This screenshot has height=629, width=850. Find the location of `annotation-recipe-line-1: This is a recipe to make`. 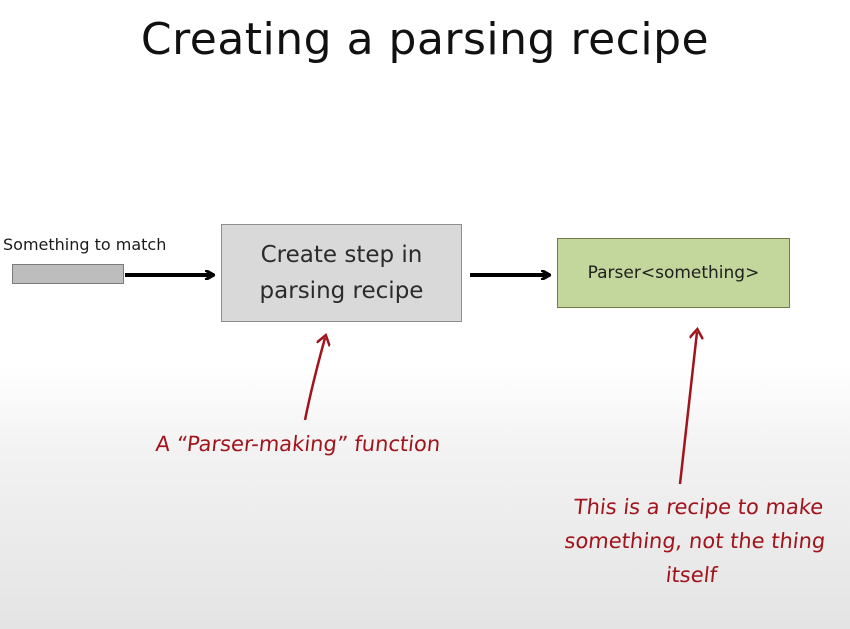

annotation-recipe-line-1: This is a recipe to make is located at coordinates (698, 507).